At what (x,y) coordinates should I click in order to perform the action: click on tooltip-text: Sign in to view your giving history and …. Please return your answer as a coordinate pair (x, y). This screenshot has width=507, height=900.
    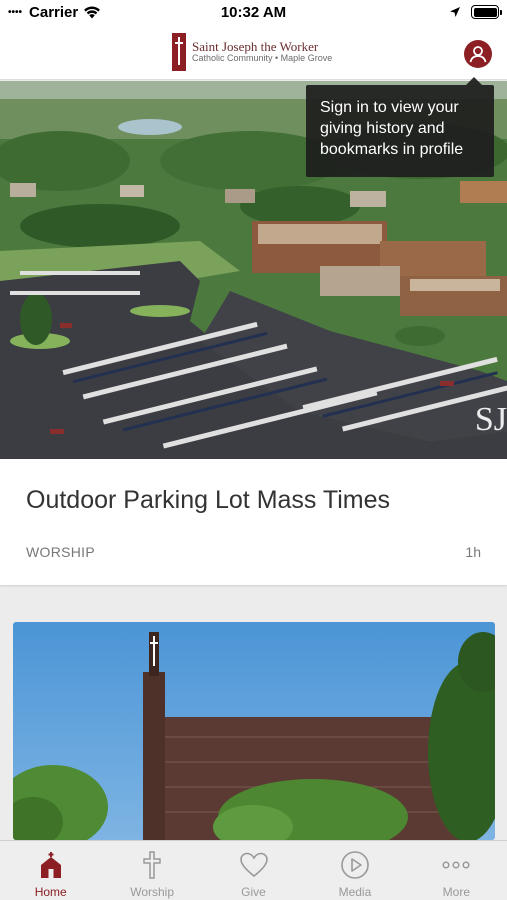
    Looking at the image, I should click on (392, 128).